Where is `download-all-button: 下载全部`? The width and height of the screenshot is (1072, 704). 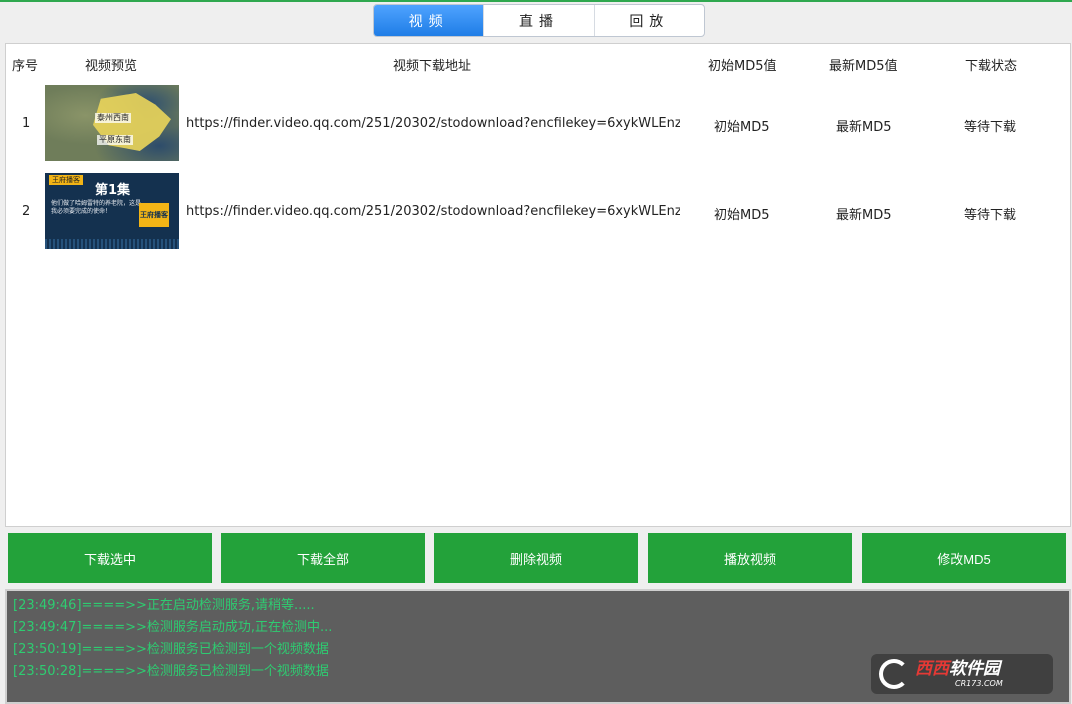
download-all-button: 下载全部 is located at coordinates (323, 558).